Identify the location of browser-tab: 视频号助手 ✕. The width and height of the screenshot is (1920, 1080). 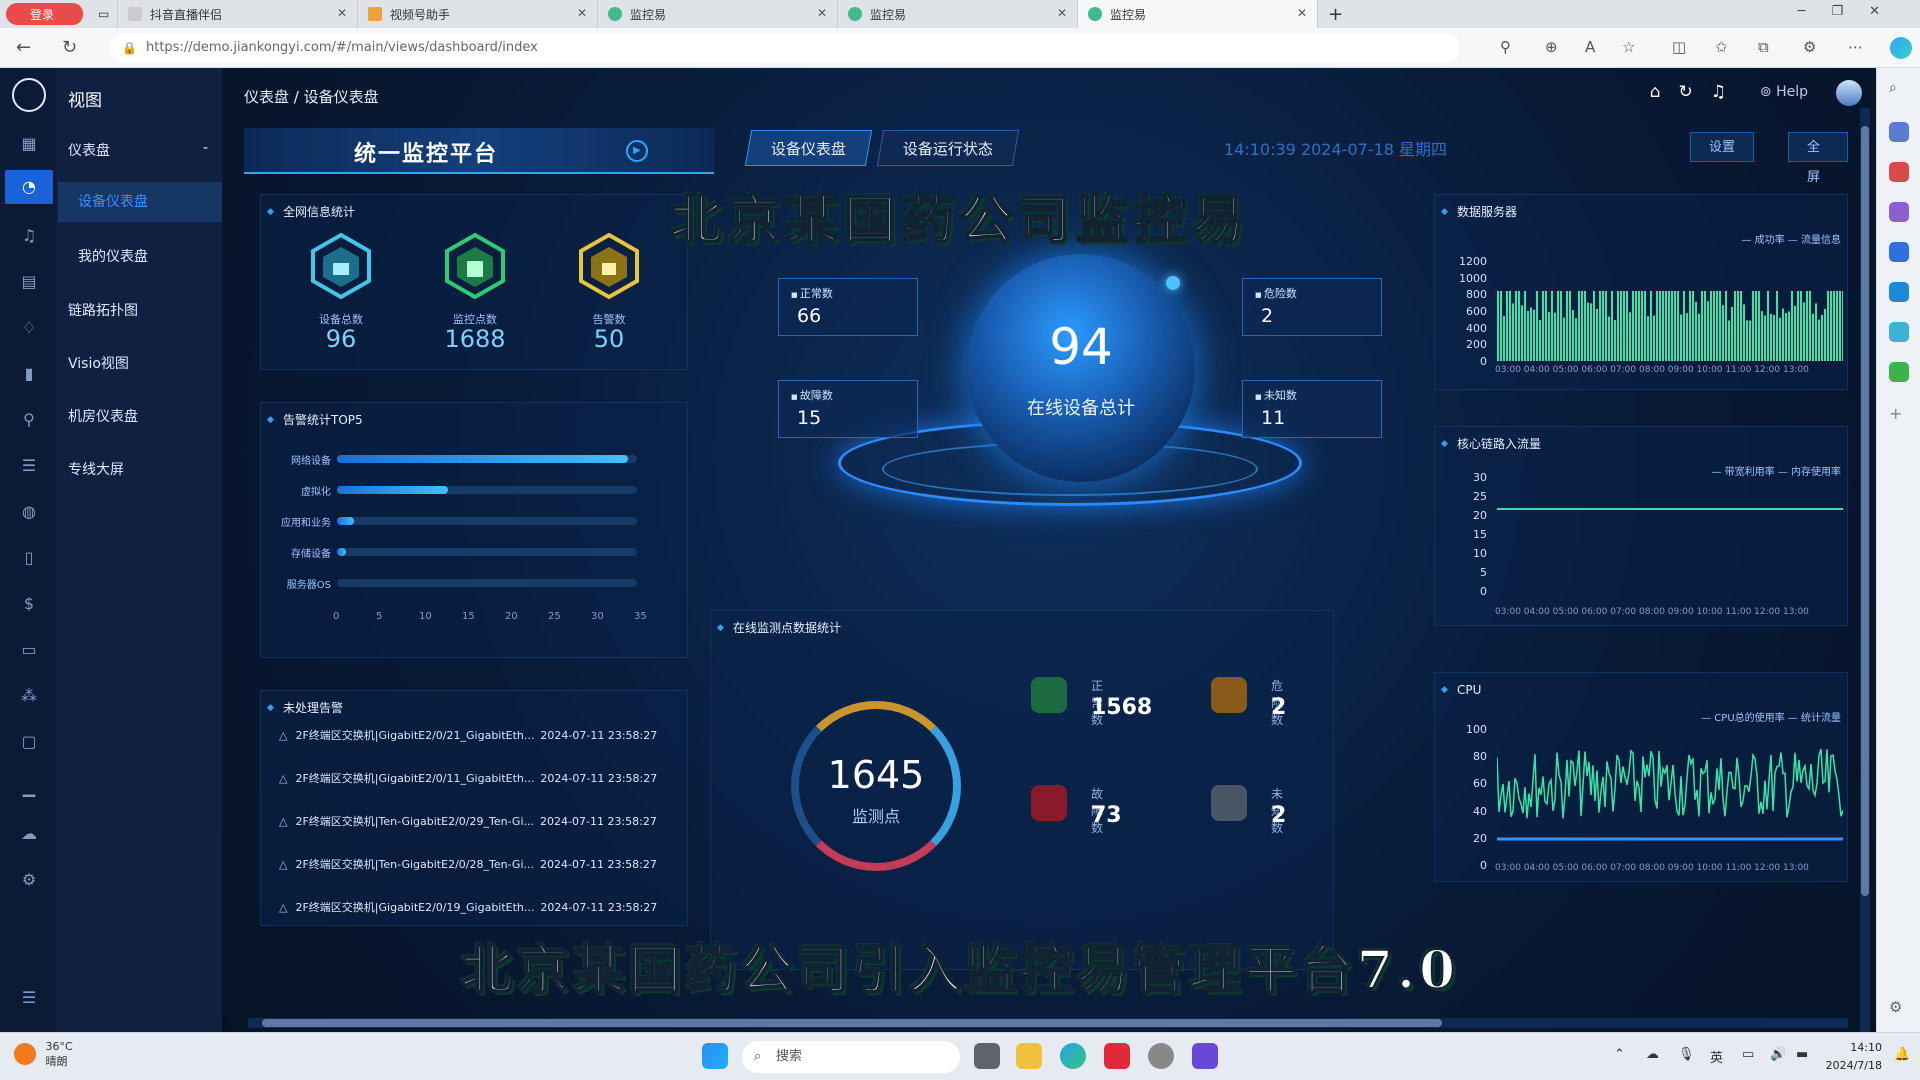
(478, 14).